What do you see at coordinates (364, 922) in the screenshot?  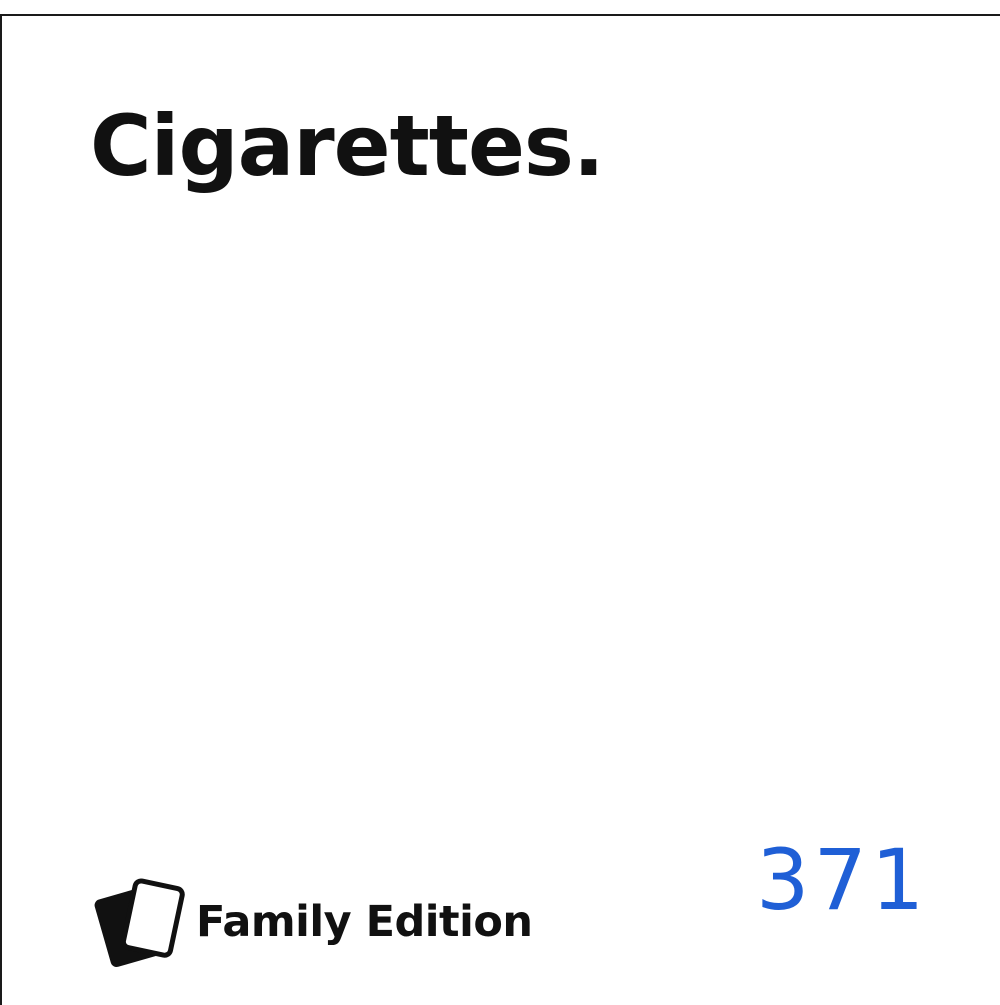 I see `edition-label: Family Edition` at bounding box center [364, 922].